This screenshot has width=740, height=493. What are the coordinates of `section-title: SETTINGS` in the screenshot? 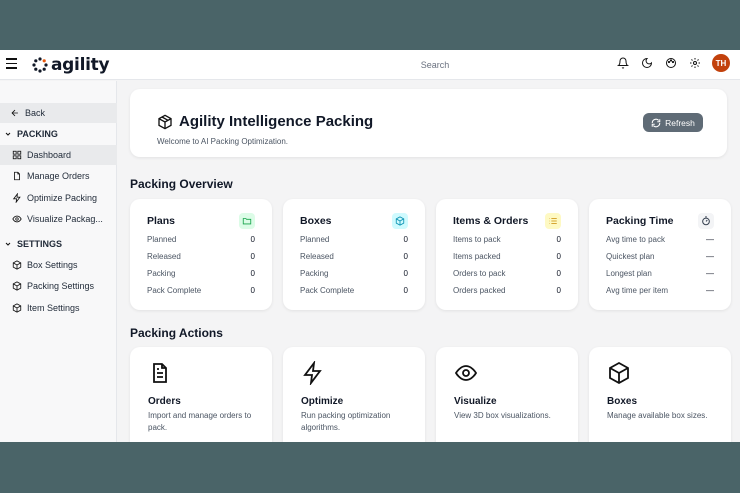 It's located at (40, 244).